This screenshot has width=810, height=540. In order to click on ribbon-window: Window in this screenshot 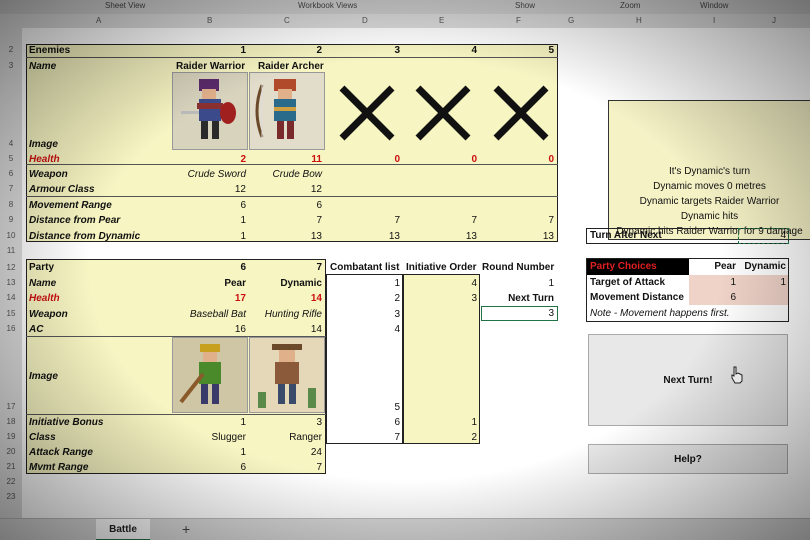, I will do `click(714, 5)`.